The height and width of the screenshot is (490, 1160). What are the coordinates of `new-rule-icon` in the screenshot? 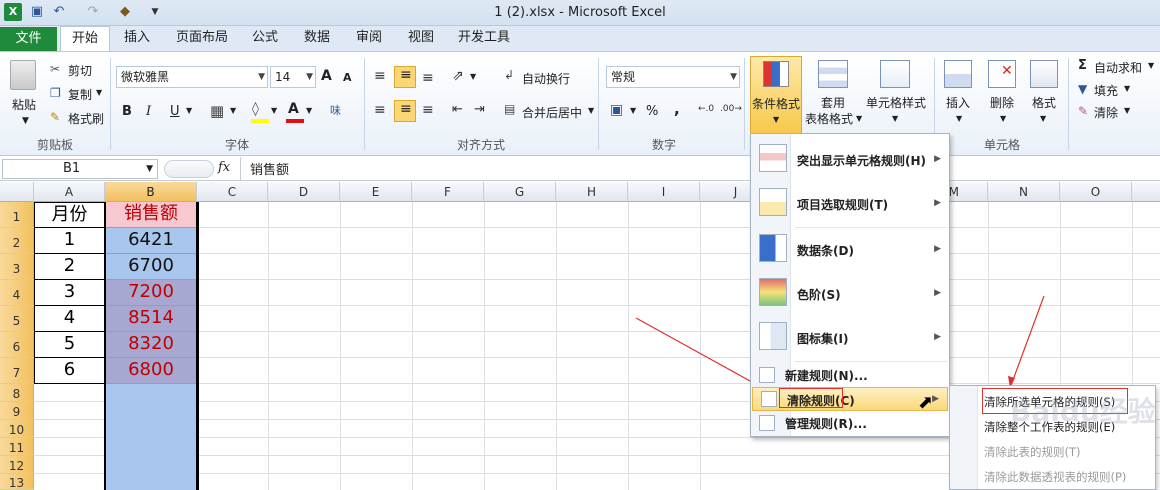 It's located at (767, 375).